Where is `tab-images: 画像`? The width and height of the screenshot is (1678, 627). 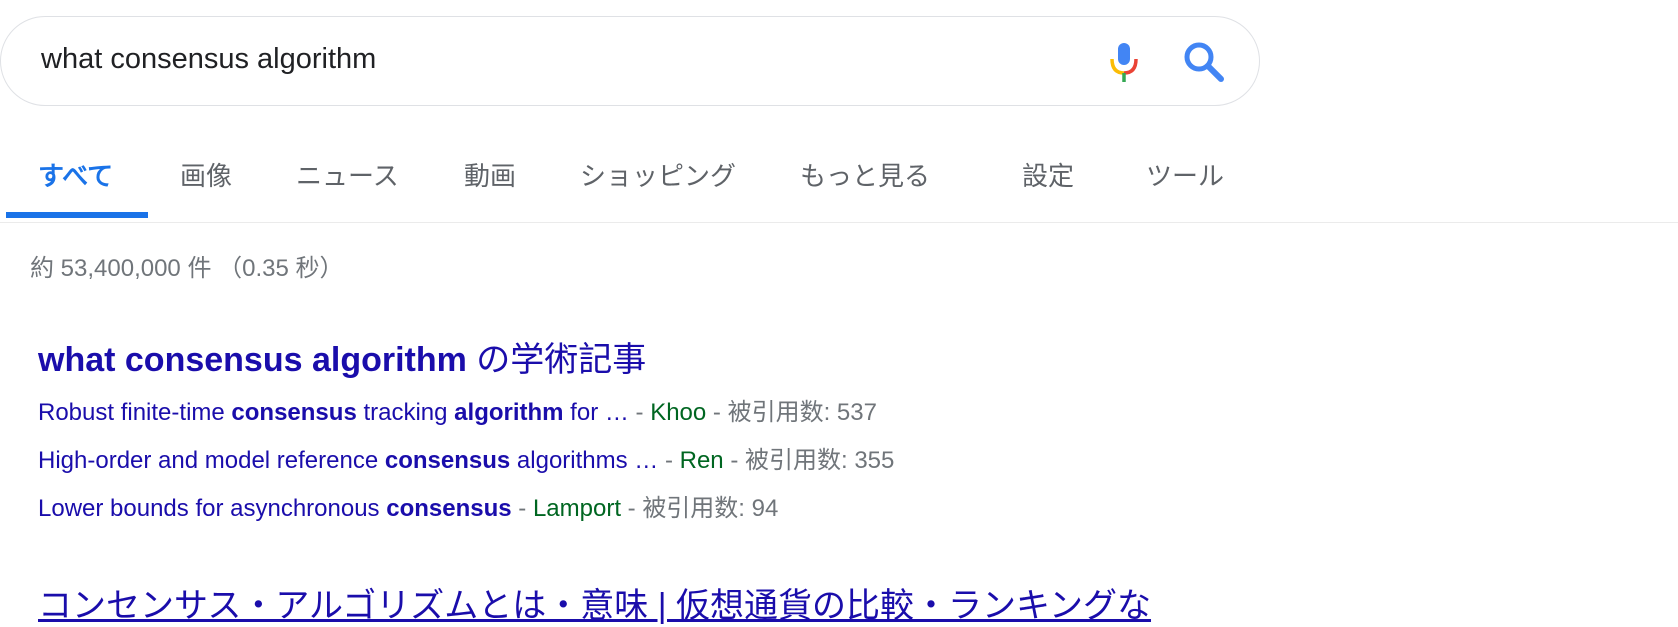 tab-images: 画像 is located at coordinates (206, 174).